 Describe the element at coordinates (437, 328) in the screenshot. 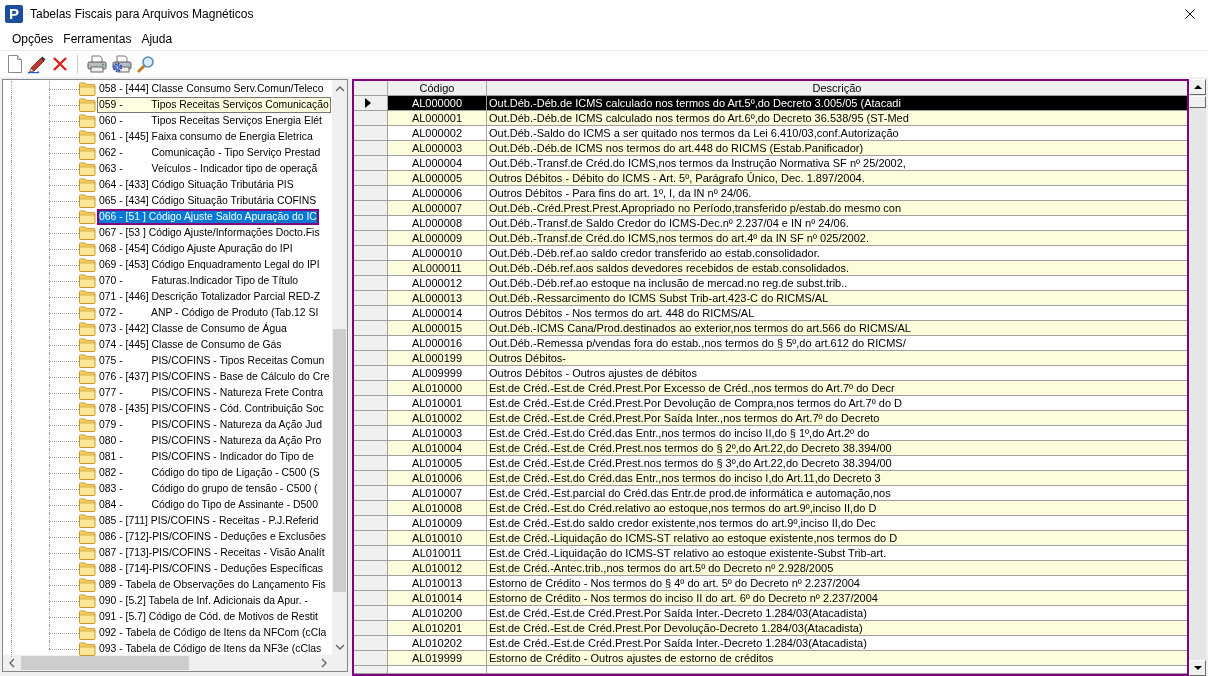

I see `table-cell: AL000015` at that location.